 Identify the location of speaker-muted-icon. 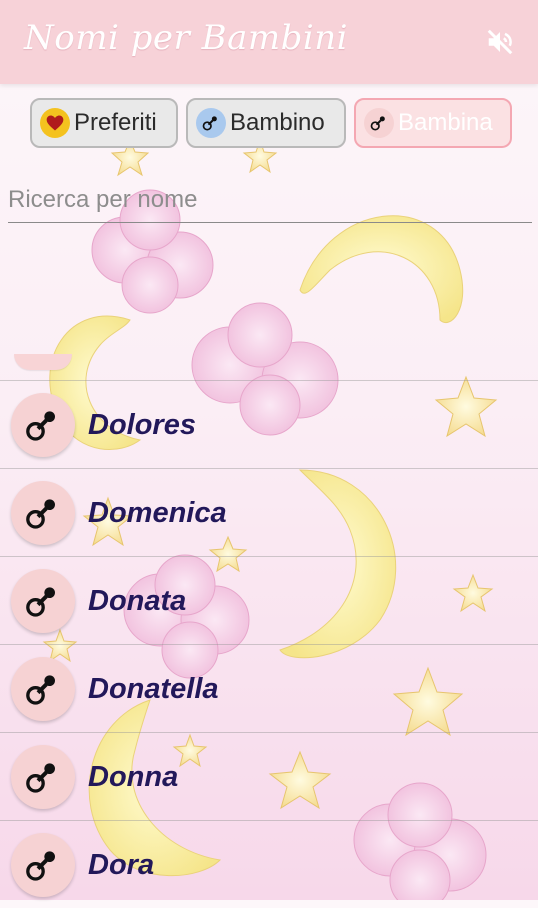
(500, 42).